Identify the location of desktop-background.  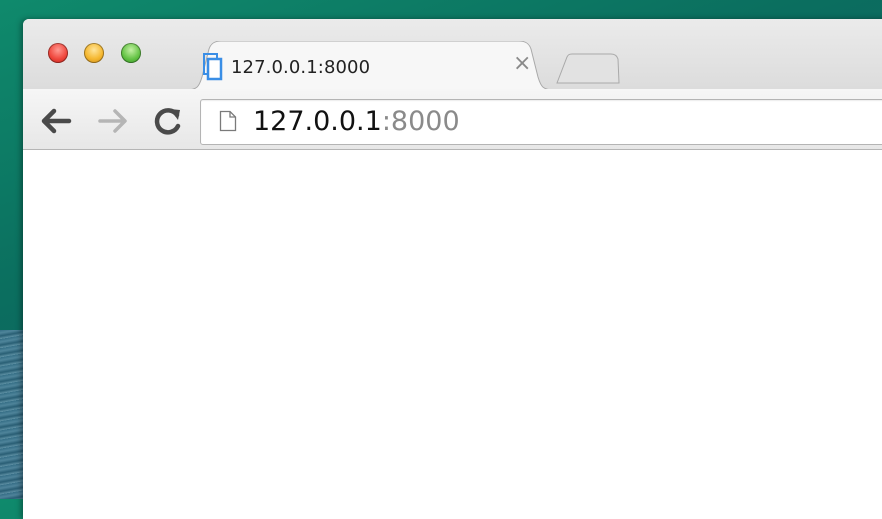
(12, 414).